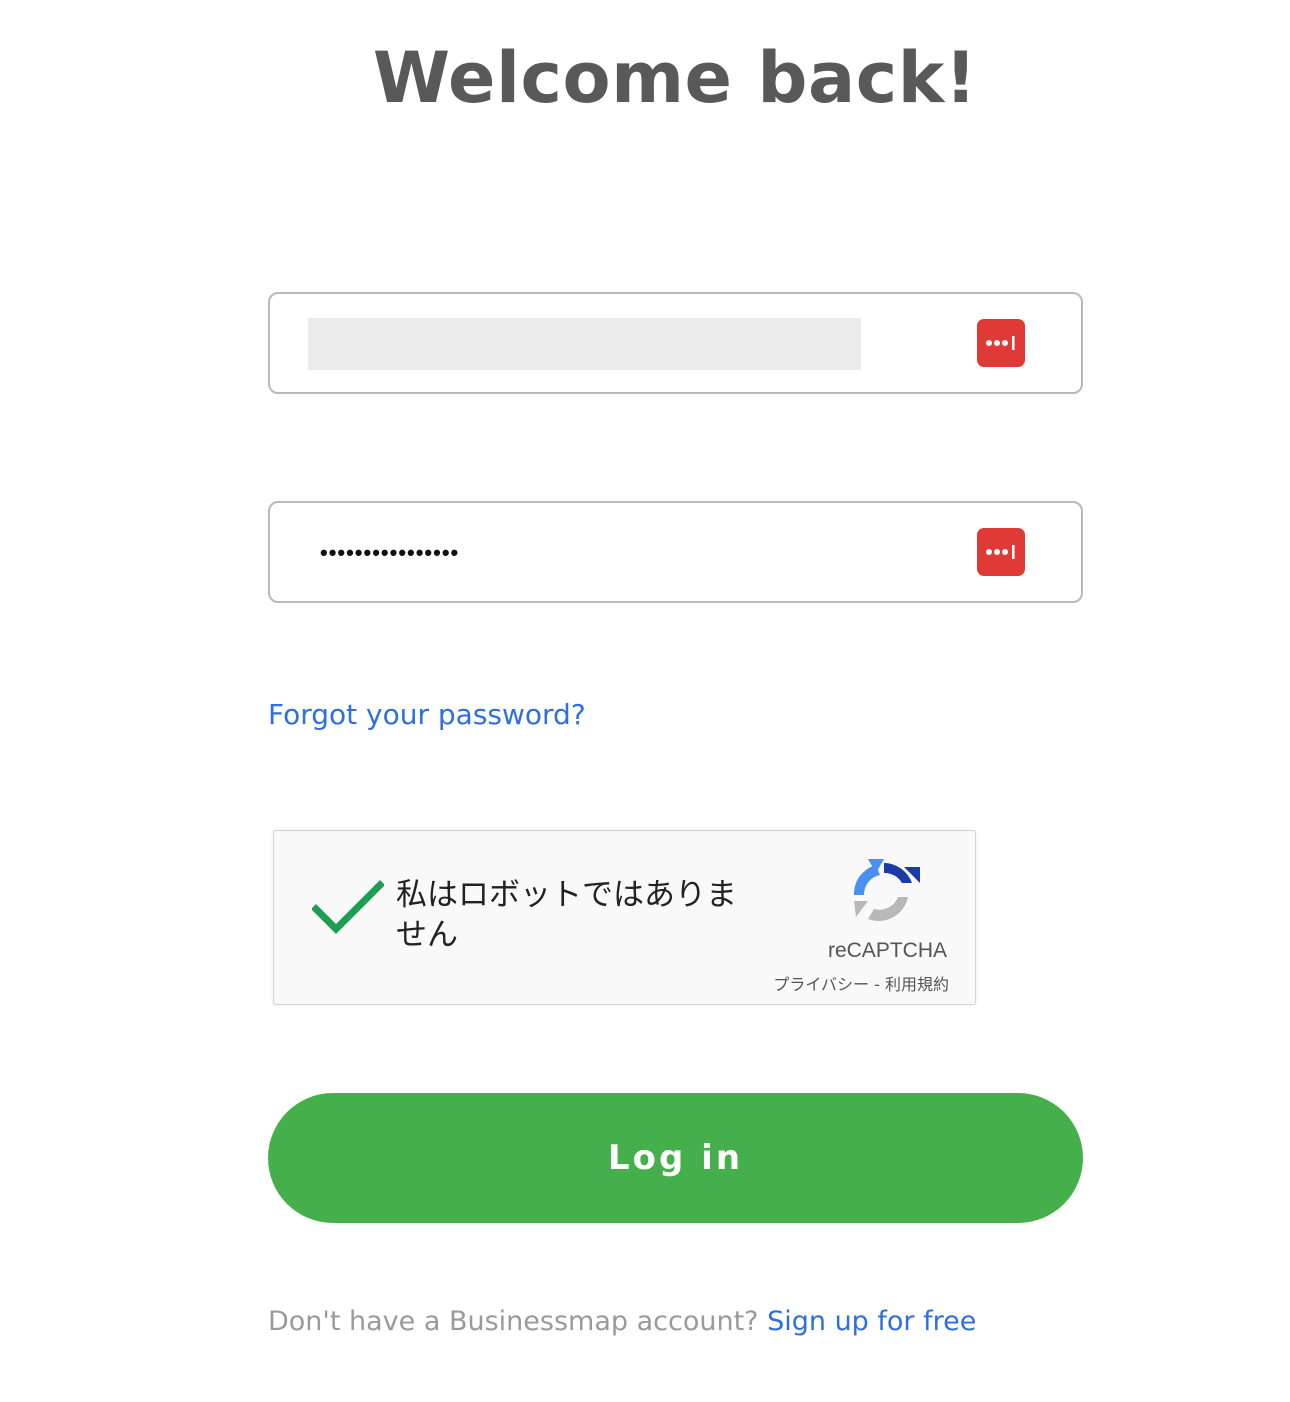 This screenshot has height=1402, width=1290. Describe the element at coordinates (584, 344) in the screenshot. I see `email-input` at that location.